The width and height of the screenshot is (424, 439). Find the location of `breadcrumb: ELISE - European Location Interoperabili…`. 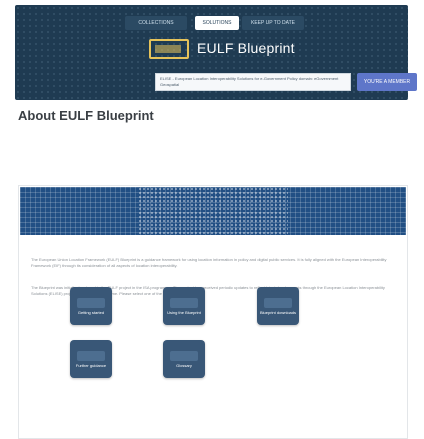

breadcrumb: ELISE - European Location Interoperabili… is located at coordinates (253, 82).